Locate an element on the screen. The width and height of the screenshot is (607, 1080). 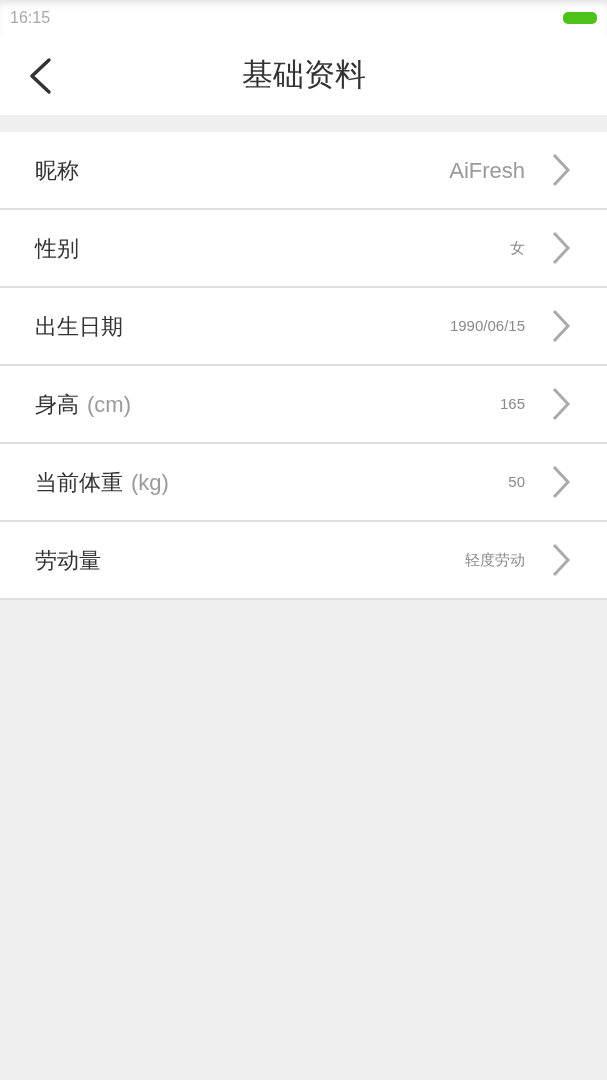
row-label: 身高 is located at coordinates (57, 404).